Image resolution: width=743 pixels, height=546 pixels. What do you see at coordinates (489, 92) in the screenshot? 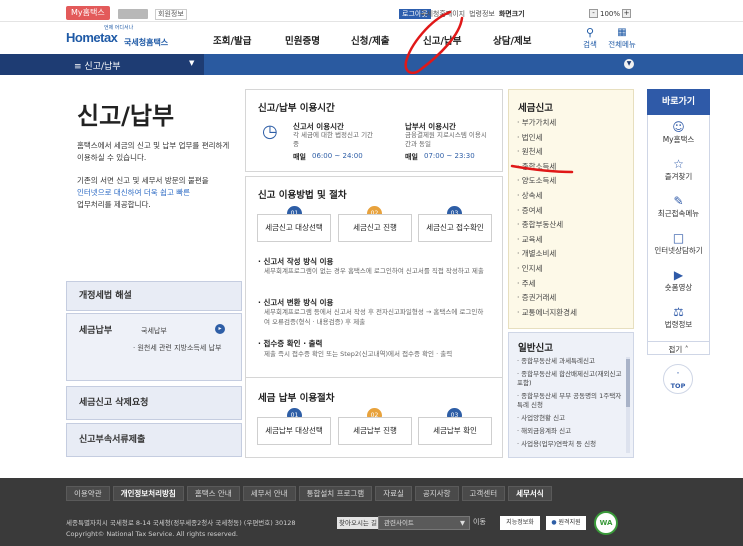
I see `red-annotation-overlay` at bounding box center [489, 92].